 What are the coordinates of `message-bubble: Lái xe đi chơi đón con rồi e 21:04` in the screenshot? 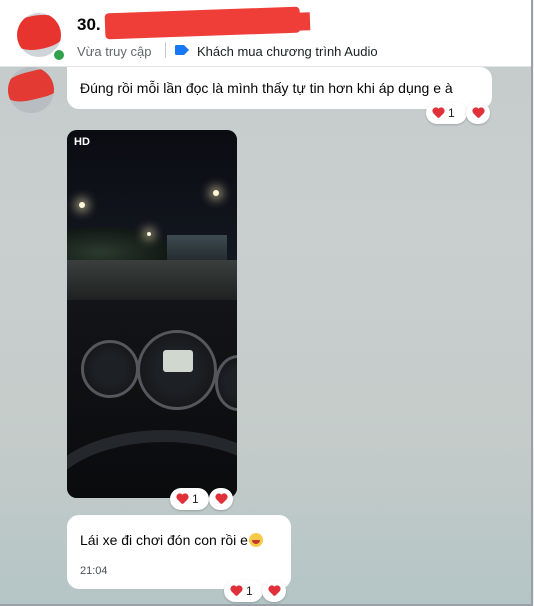 It's located at (179, 552).